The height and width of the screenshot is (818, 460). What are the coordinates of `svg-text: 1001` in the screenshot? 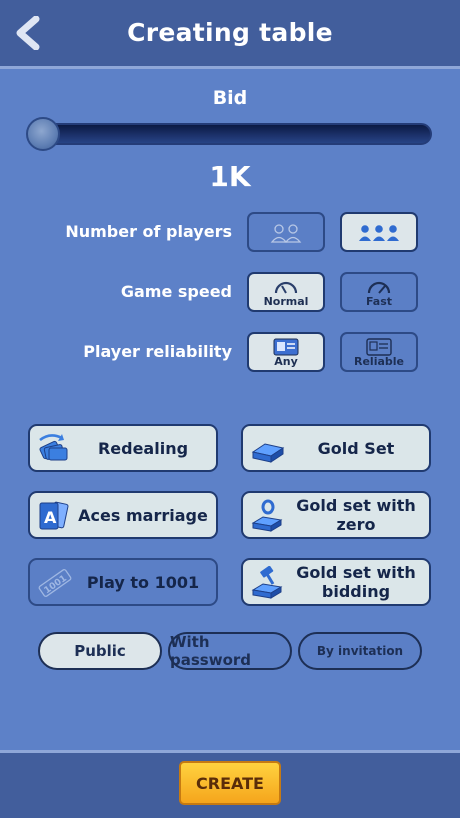 It's located at (56, 585).